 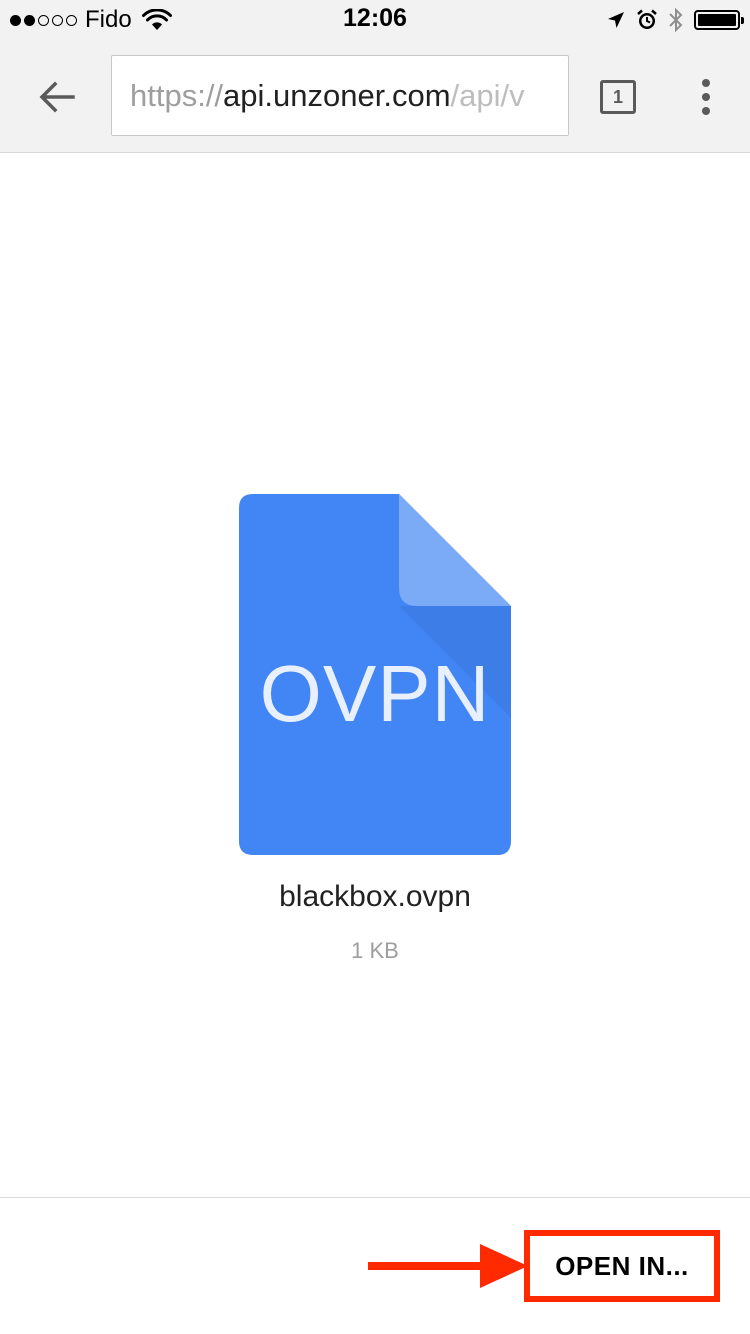 What do you see at coordinates (448, 1266) in the screenshot?
I see `arrow-annotation-icon` at bounding box center [448, 1266].